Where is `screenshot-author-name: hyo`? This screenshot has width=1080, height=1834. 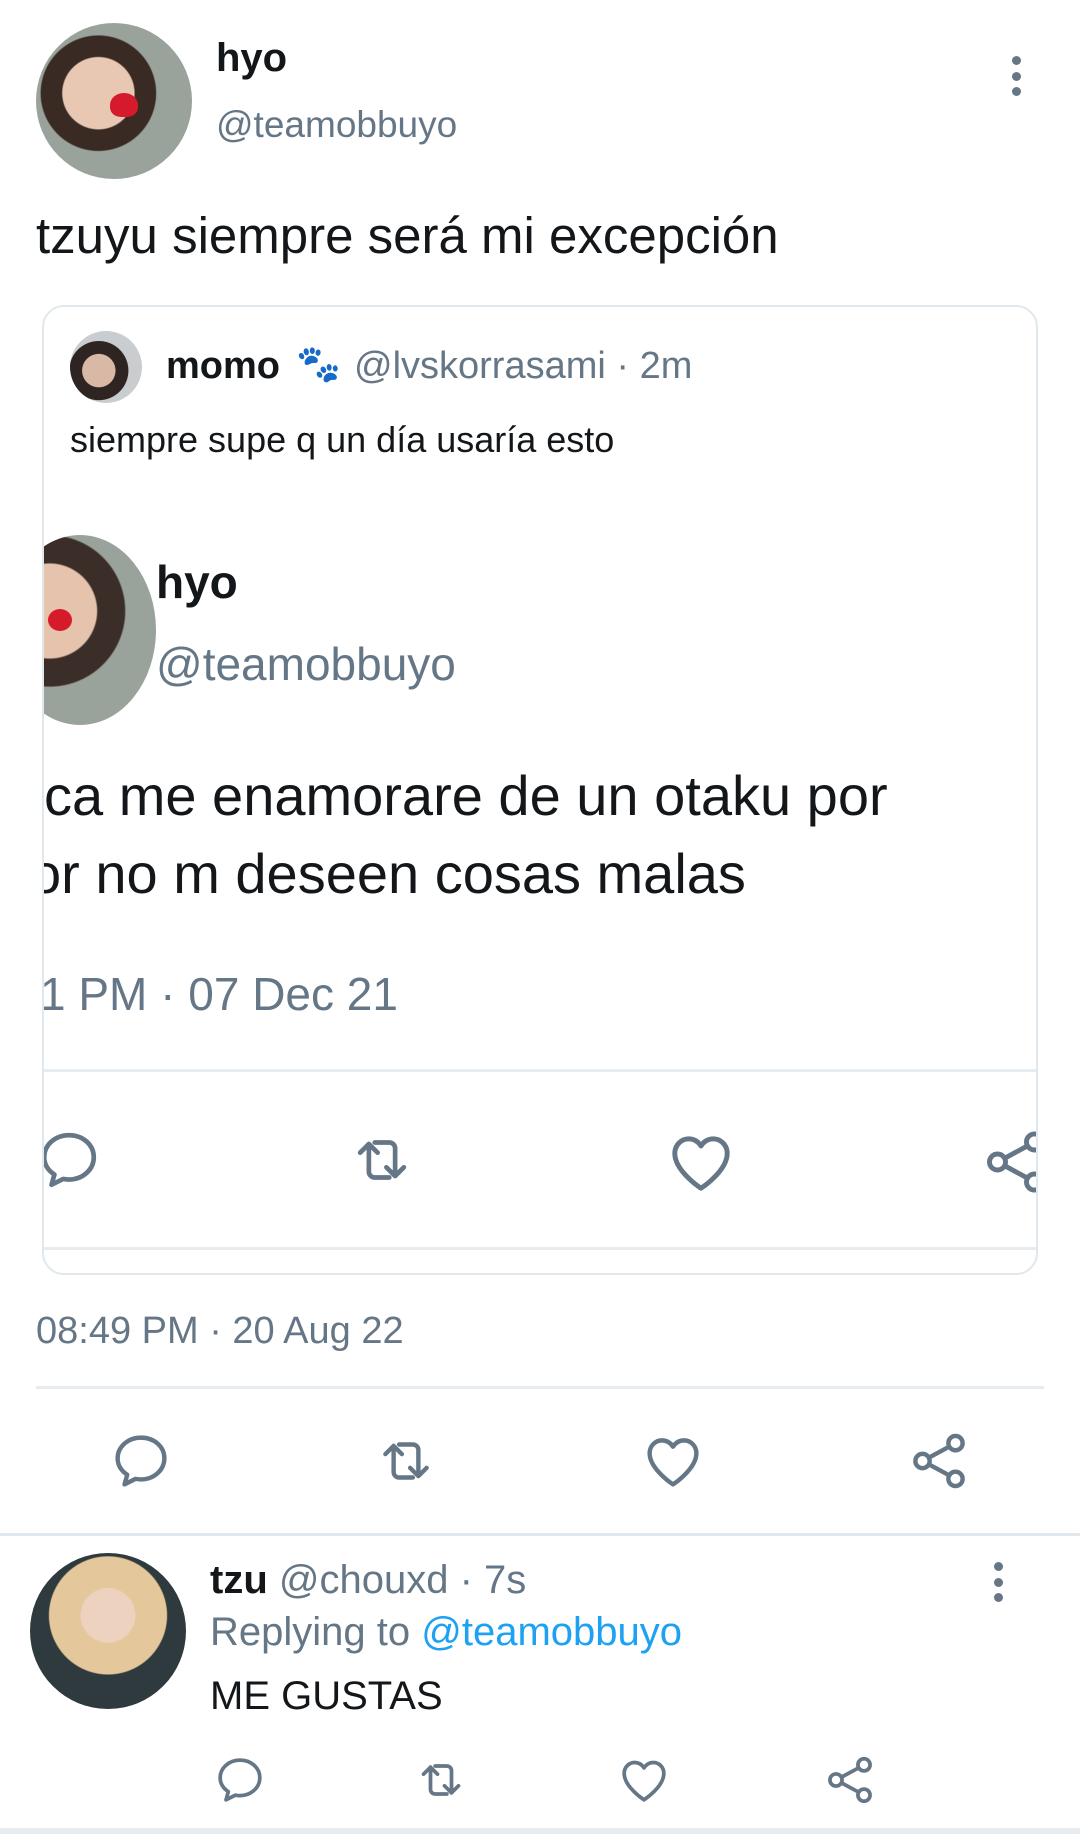 screenshot-author-name: hyo is located at coordinates (197, 582).